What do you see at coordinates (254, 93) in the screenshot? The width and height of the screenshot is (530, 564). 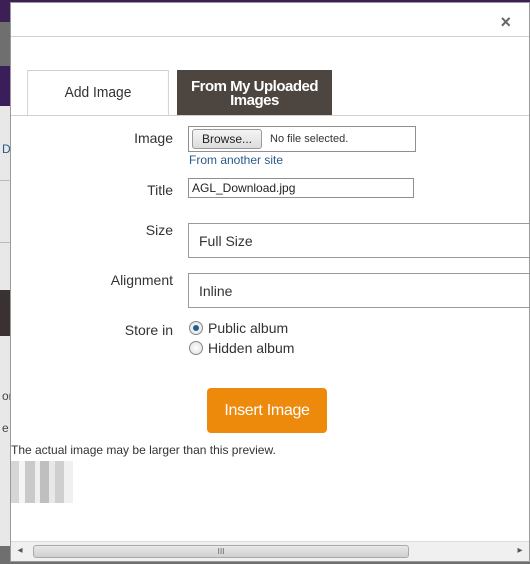 I see `tab-uploaded-images: From My Uploaded Images` at bounding box center [254, 93].